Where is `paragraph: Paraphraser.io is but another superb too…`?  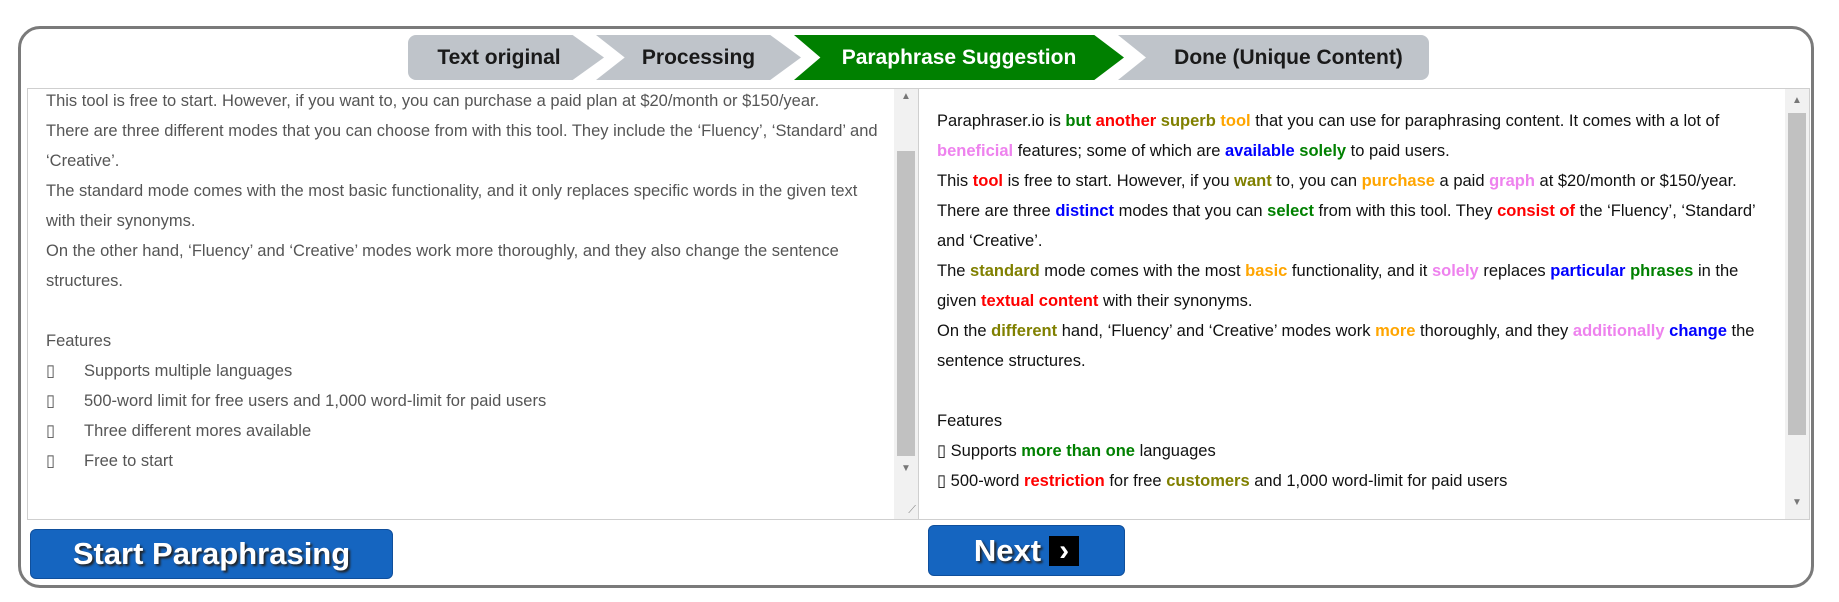 paragraph: Paraphraser.io is but another superb too… is located at coordinates (1353, 136).